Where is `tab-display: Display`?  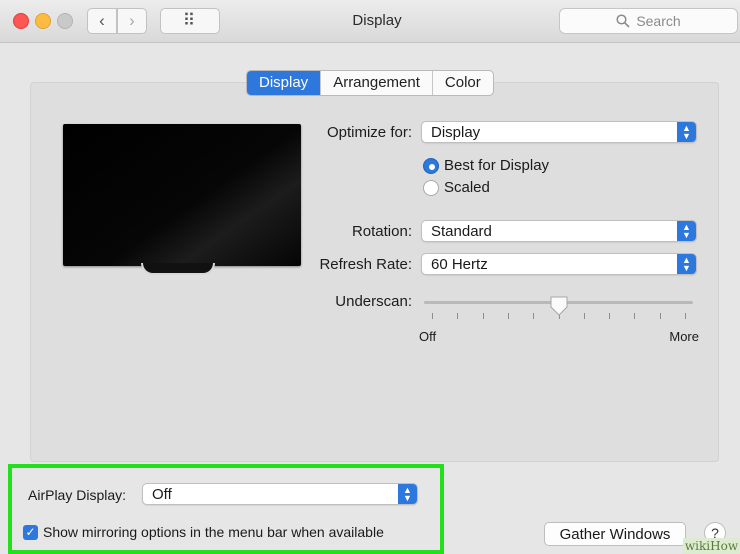
tab-display: Display is located at coordinates (284, 83).